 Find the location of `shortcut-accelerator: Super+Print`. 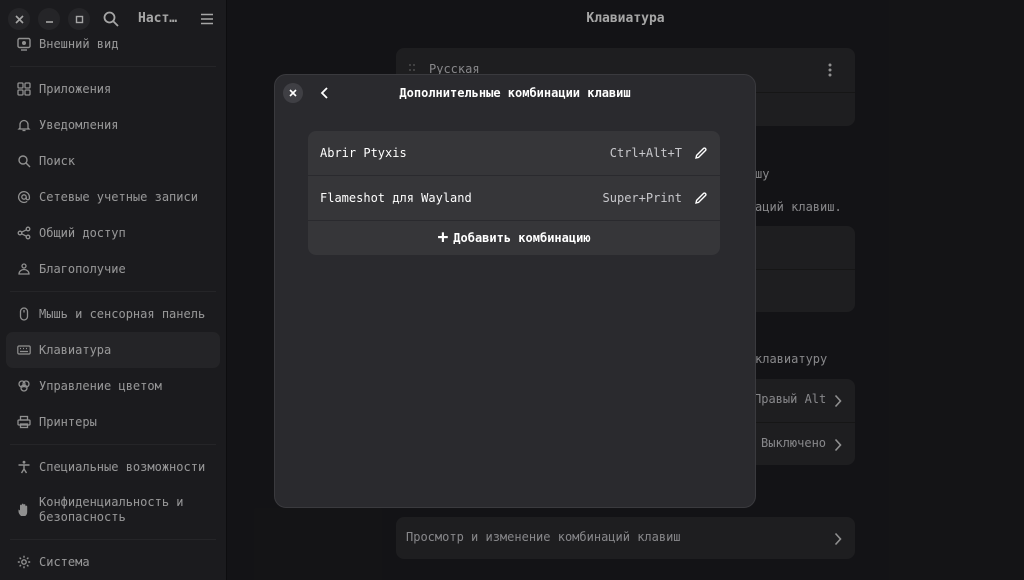

shortcut-accelerator: Super+Print is located at coordinates (642, 198).